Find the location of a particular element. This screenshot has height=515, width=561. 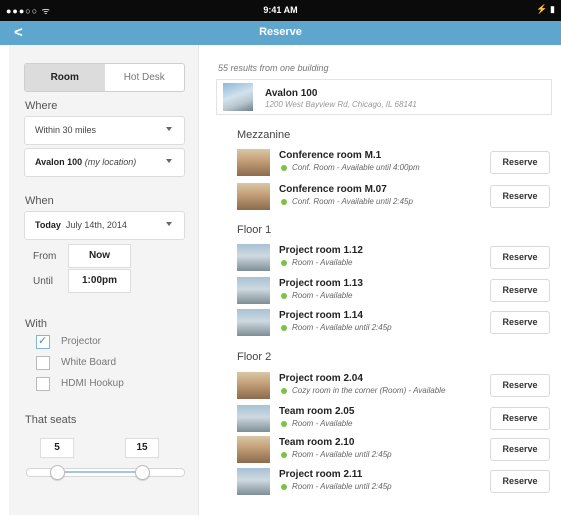

until-time-field: 1:00pm is located at coordinates (99, 281).